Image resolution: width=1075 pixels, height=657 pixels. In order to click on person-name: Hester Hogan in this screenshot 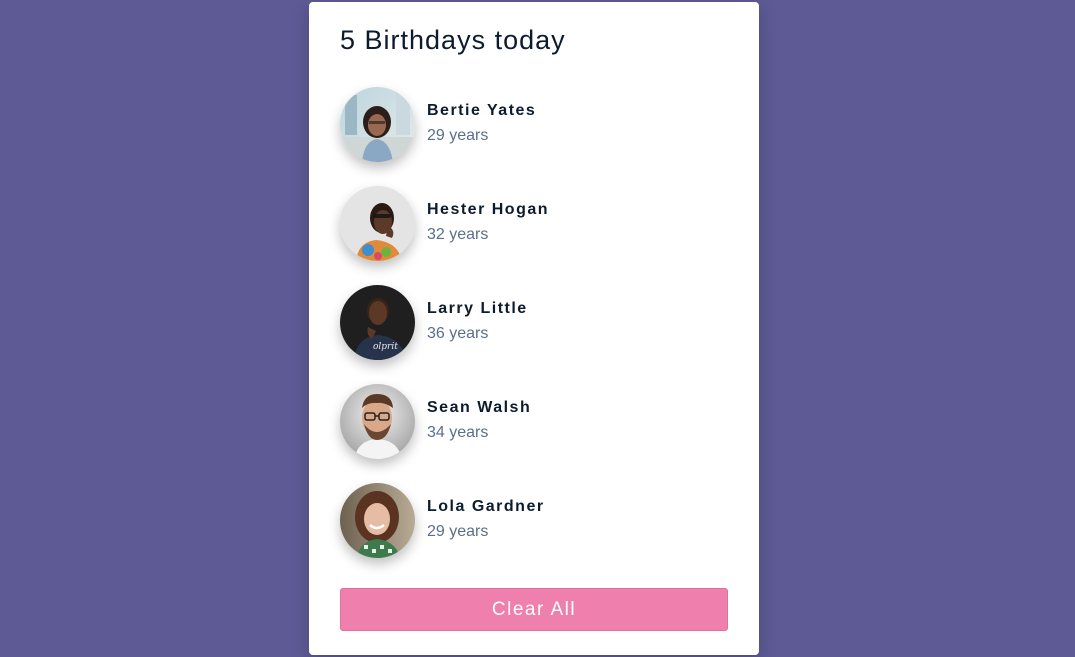, I will do `click(488, 209)`.